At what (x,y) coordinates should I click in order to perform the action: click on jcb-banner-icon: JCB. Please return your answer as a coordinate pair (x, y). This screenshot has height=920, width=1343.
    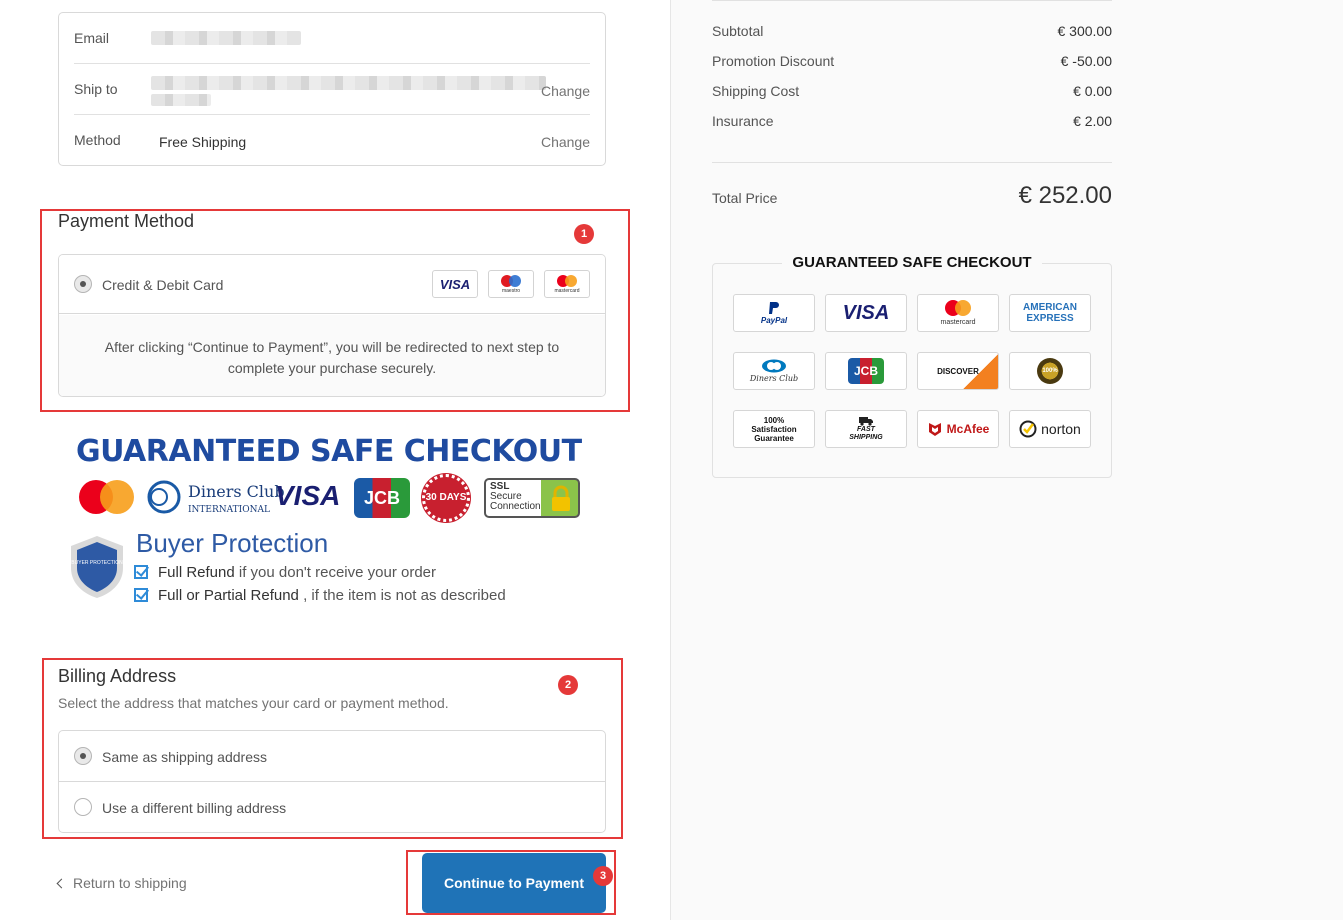
    Looking at the image, I should click on (382, 498).